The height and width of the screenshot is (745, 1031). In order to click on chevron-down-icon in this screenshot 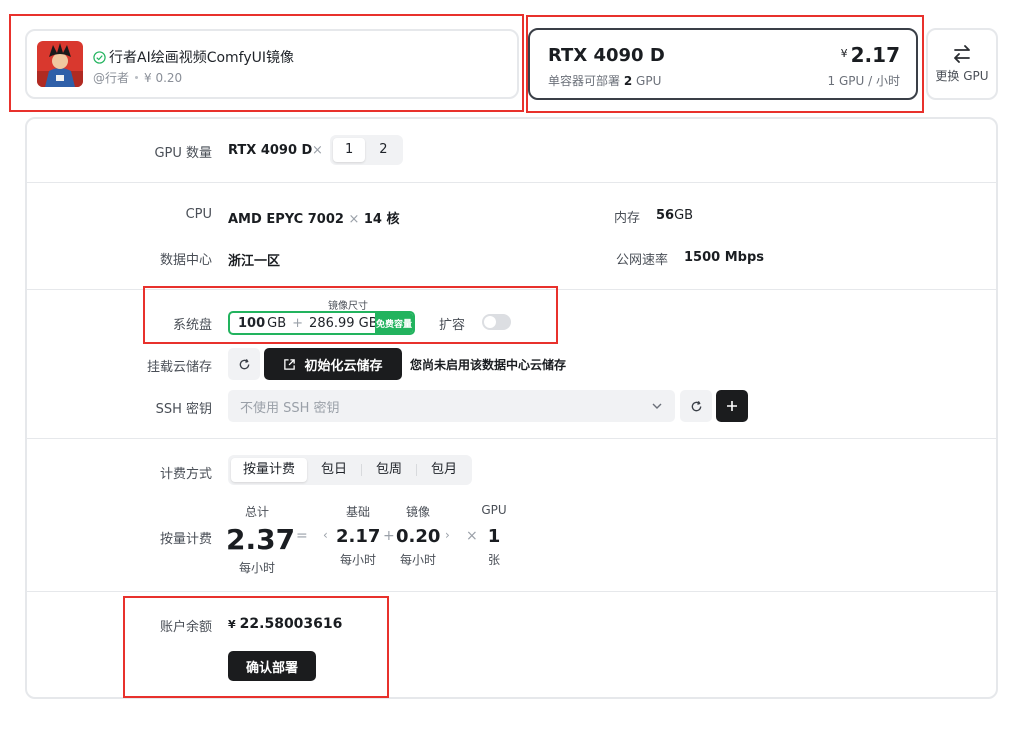, I will do `click(657, 406)`.